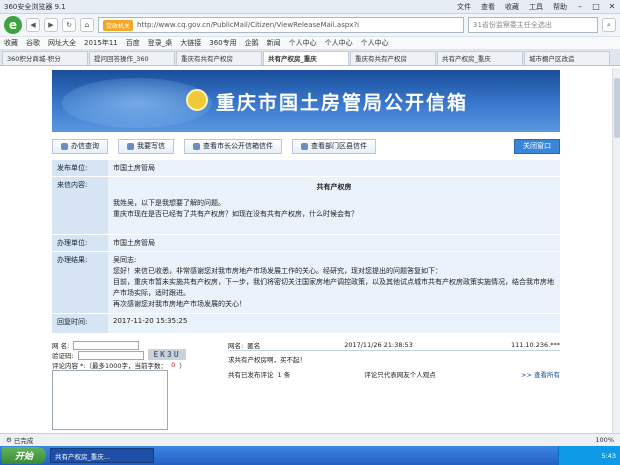 The height and width of the screenshot is (465, 620). What do you see at coordinates (306, 57) in the screenshot?
I see `browser-tab-active: 共有产权房_重庆` at bounding box center [306, 57].